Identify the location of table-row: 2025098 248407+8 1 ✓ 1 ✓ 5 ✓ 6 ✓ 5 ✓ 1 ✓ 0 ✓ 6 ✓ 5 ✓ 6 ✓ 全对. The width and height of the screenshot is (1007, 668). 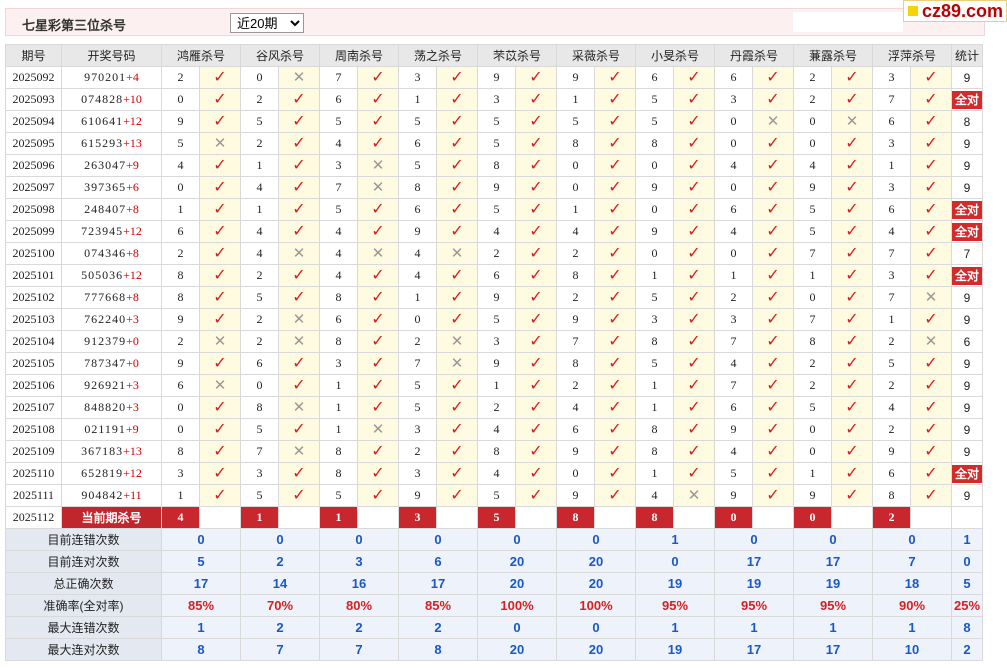
(494, 209).